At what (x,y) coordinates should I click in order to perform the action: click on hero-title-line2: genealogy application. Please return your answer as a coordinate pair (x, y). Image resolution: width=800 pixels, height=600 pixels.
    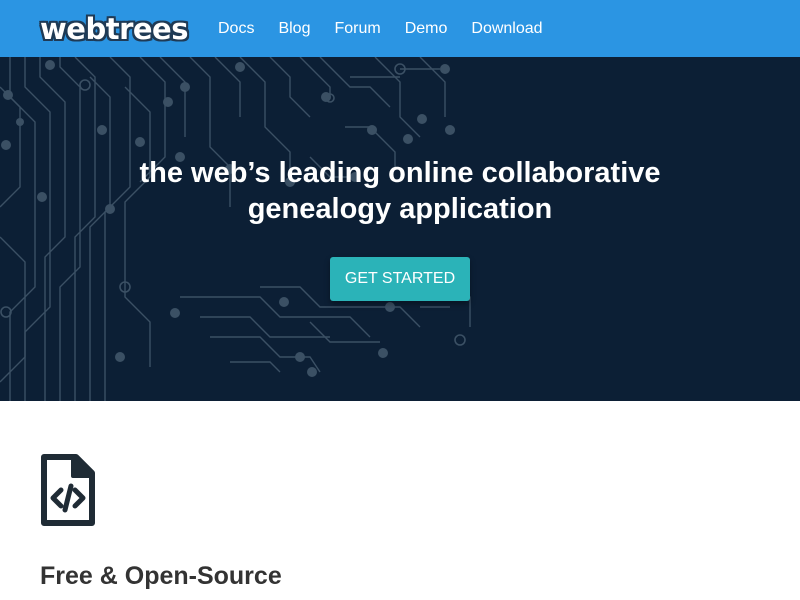
    Looking at the image, I should click on (400, 209).